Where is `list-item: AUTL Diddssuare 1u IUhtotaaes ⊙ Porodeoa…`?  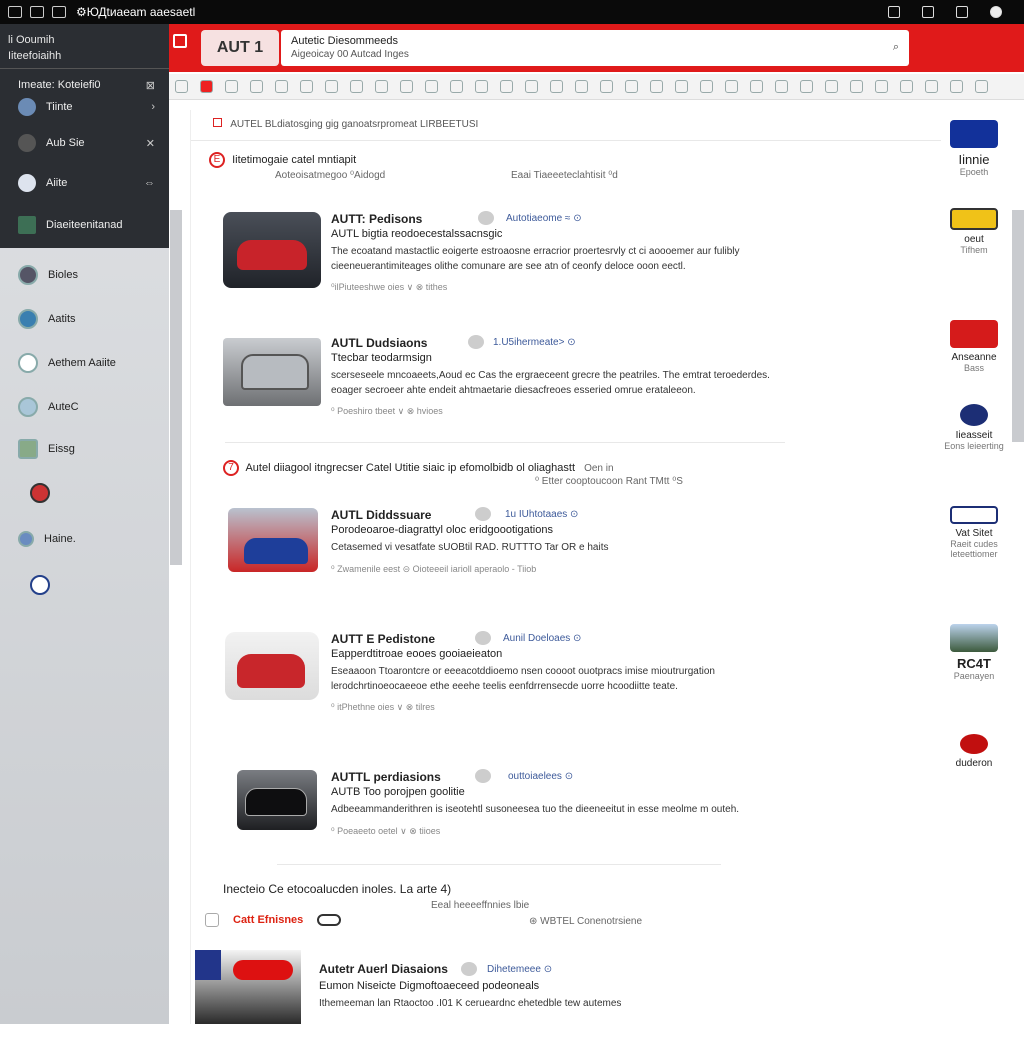 list-item: AUTL Diddssuare 1u IUhtotaaes ⊙ Porodeoa… is located at coordinates (513, 557).